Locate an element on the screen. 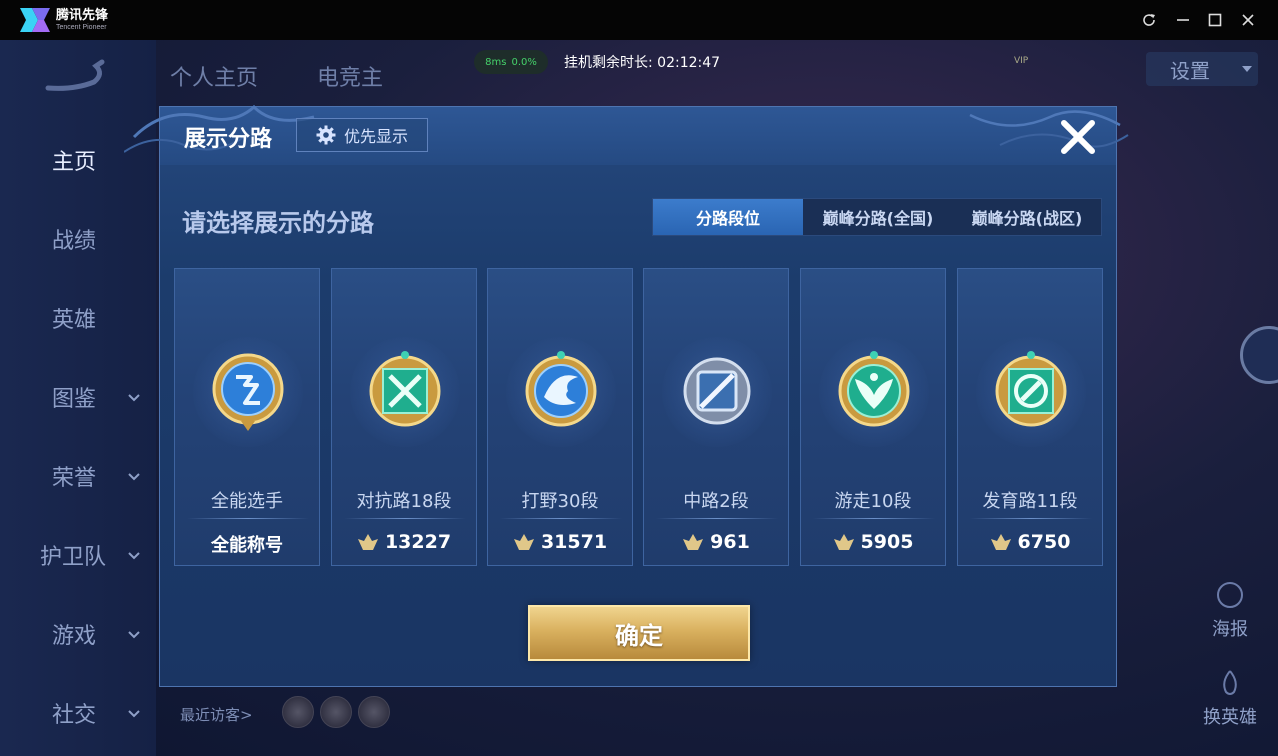  swap-hero-label: 换英雄 is located at coordinates (1230, 717).